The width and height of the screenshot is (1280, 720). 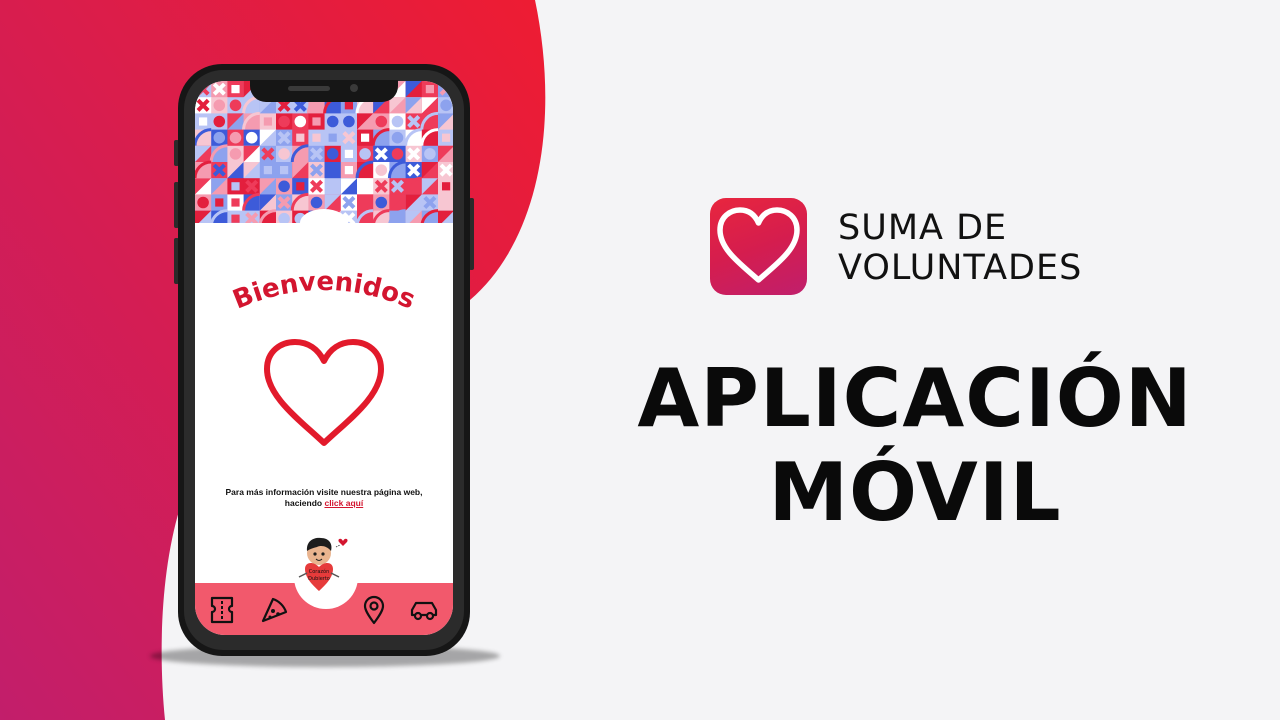 I want to click on car-icon, so click(x=424, y=610).